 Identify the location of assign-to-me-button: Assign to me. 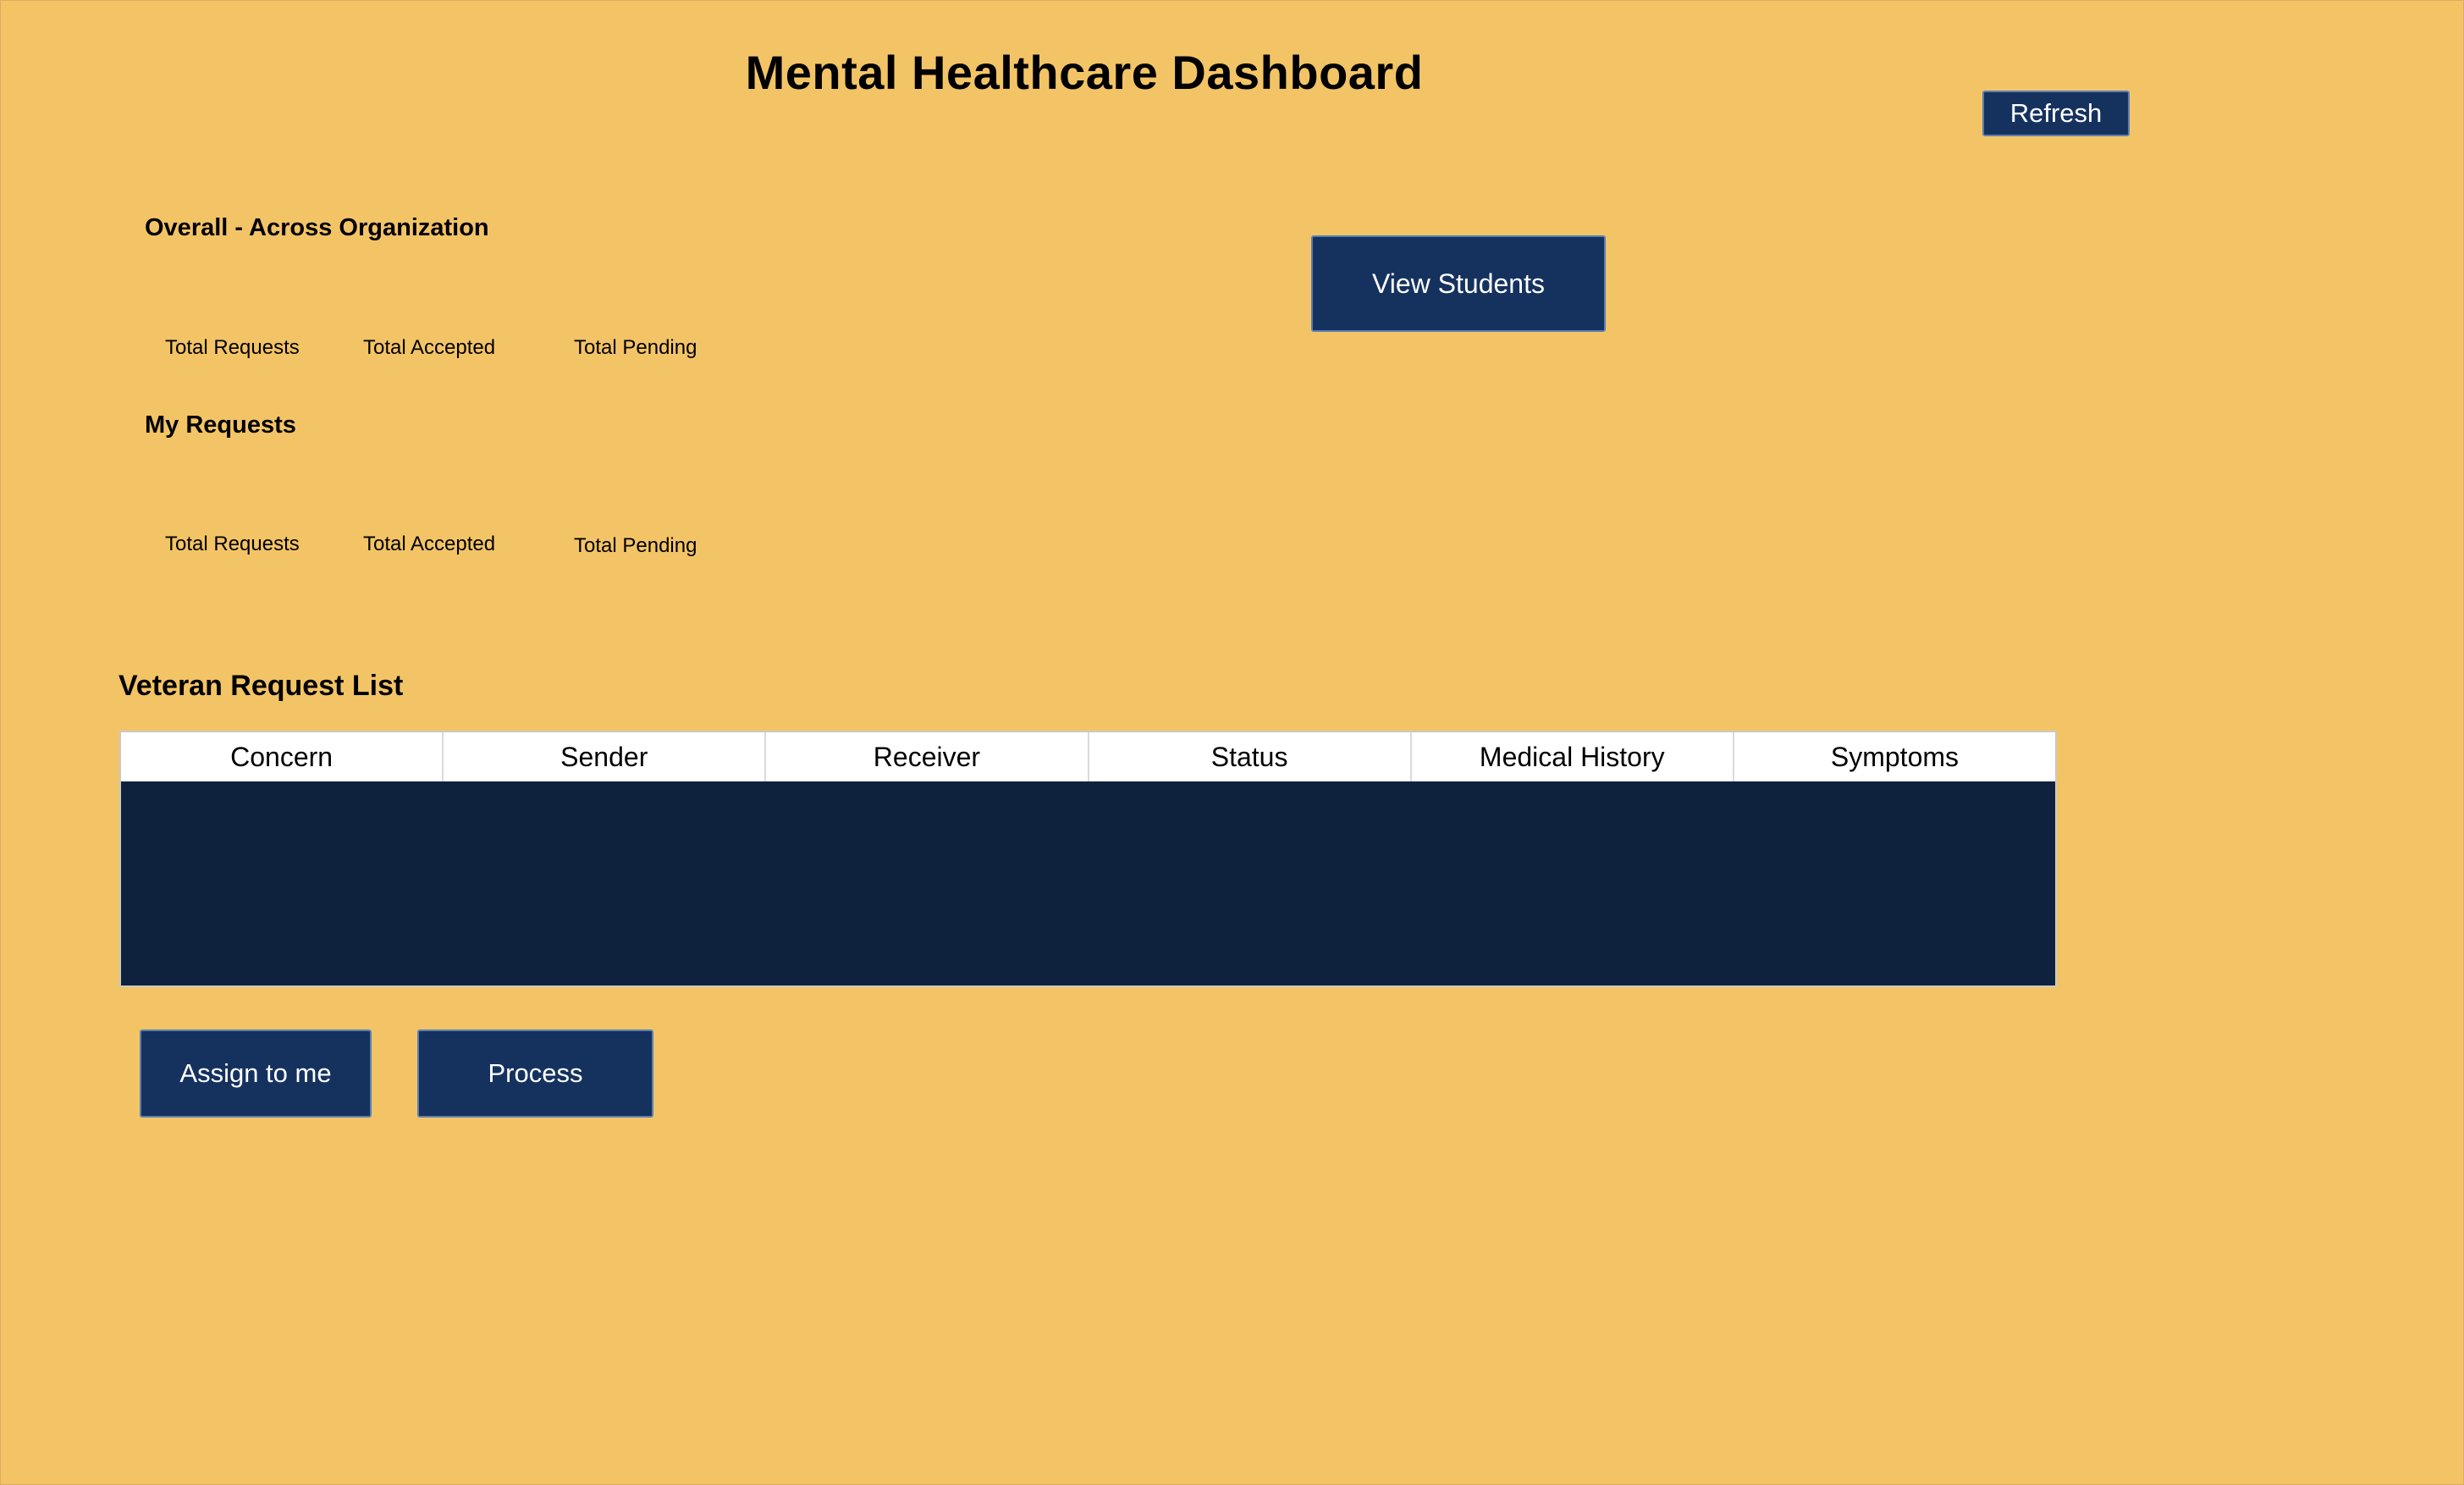
(256, 1074).